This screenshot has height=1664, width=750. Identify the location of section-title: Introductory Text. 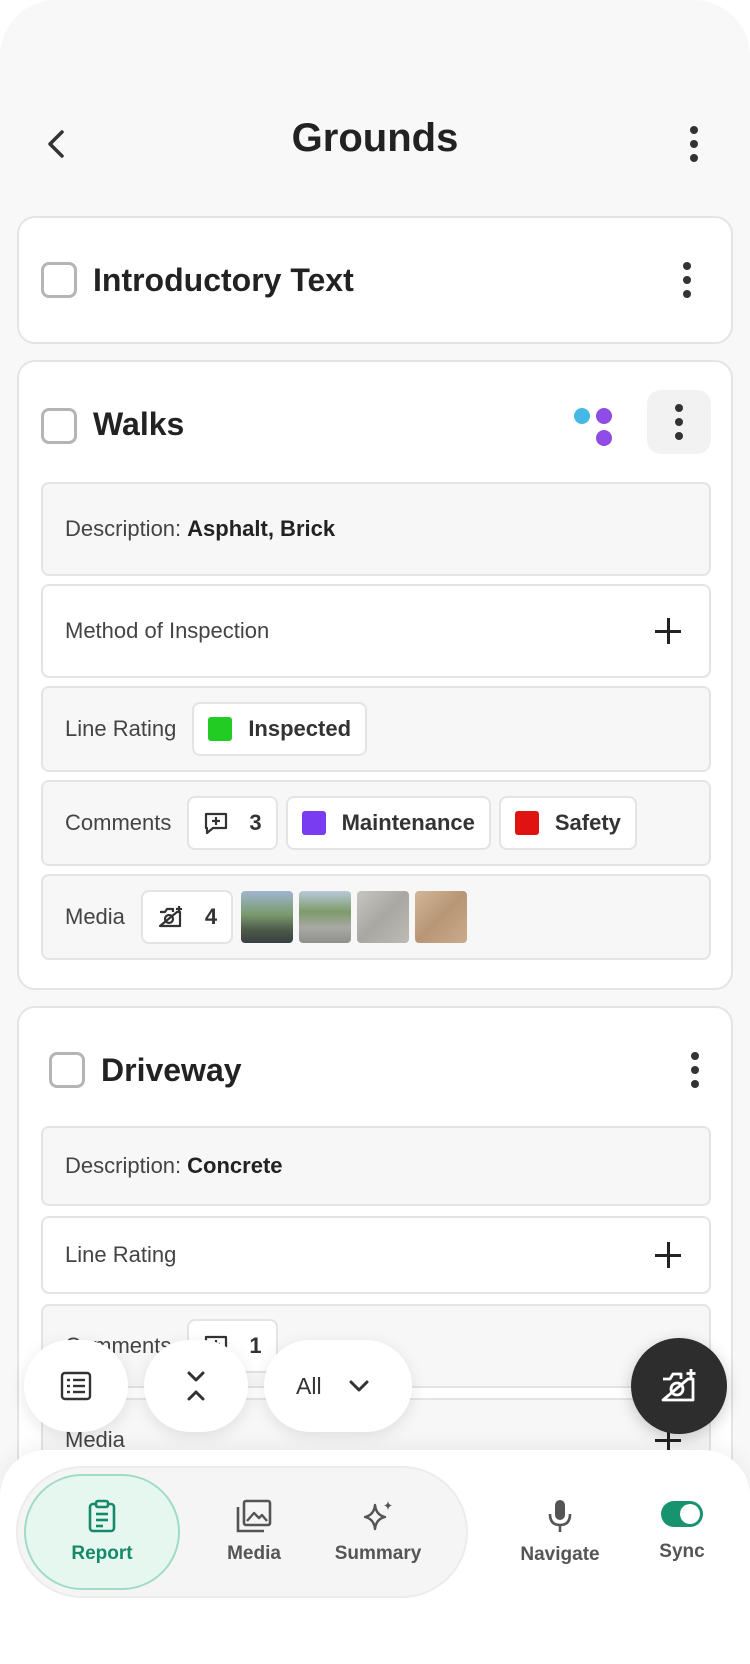
(223, 280).